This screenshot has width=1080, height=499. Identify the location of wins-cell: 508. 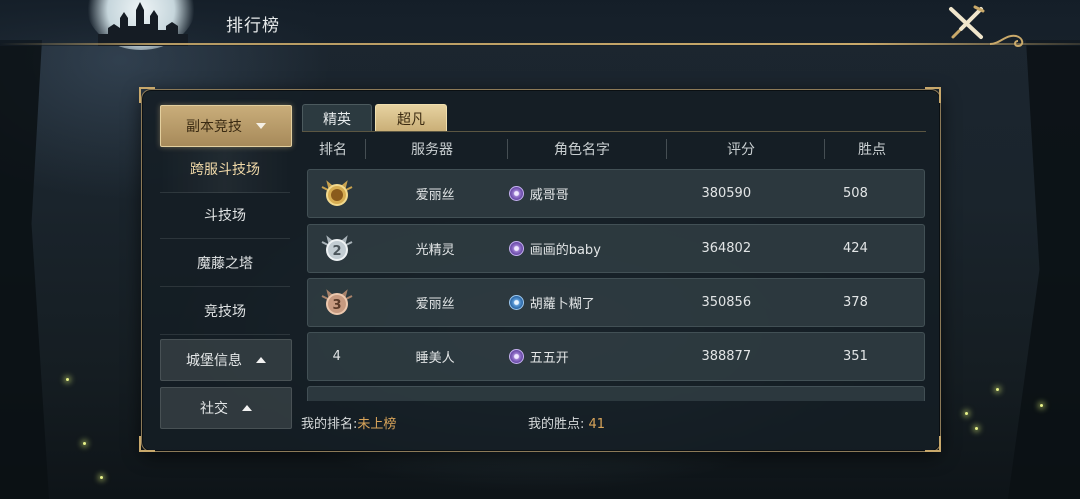
(855, 193).